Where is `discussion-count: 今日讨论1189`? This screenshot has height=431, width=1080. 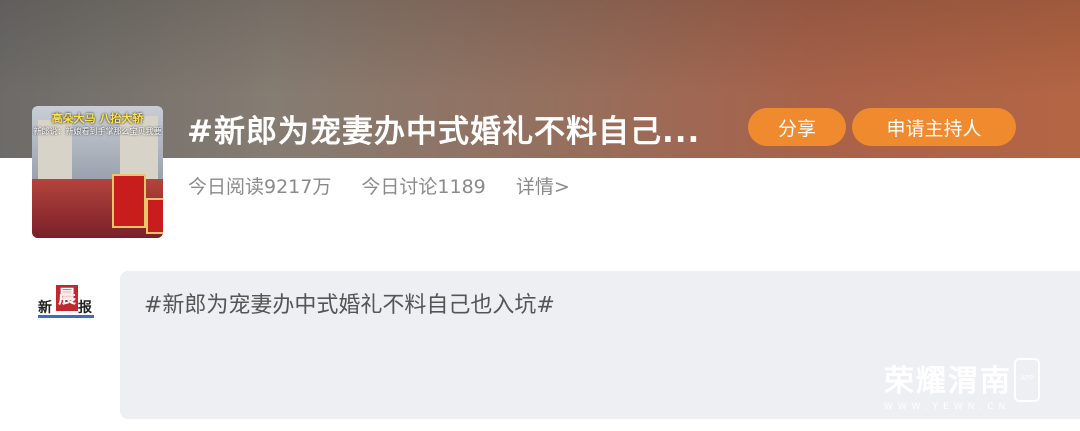
discussion-count: 今日讨论1189 is located at coordinates (423, 187).